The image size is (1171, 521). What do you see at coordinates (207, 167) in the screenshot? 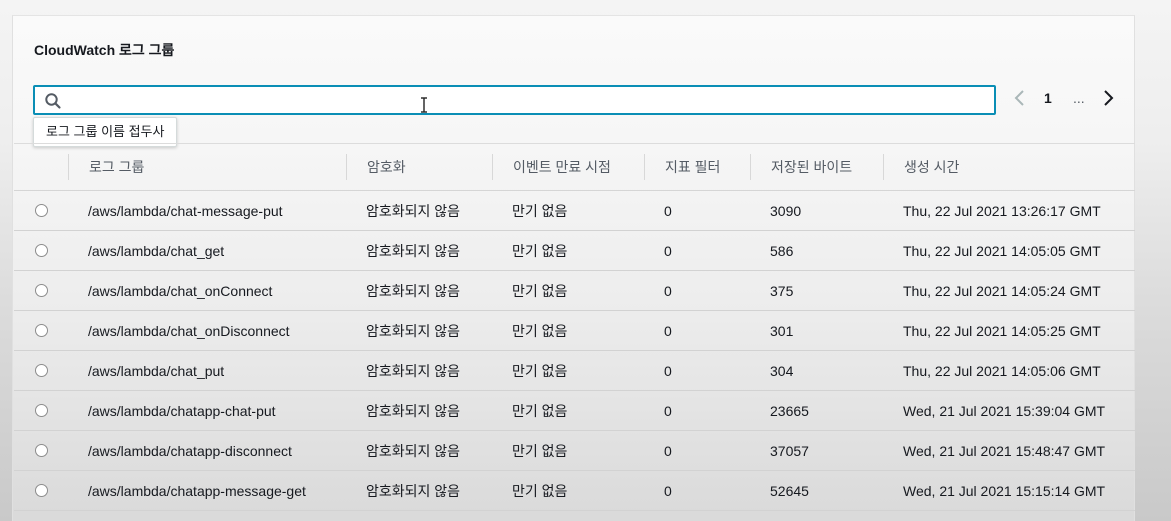
I see `column-header-log-group: 로그 그룹` at bounding box center [207, 167].